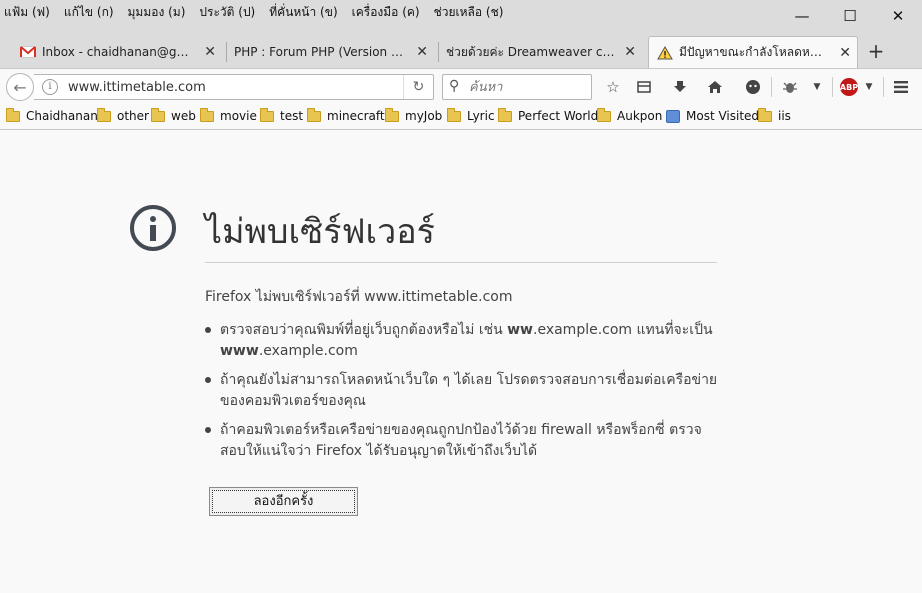 The height and width of the screenshot is (593, 922). I want to click on menu-tools: เครื่องมือ (ค), so click(386, 12).